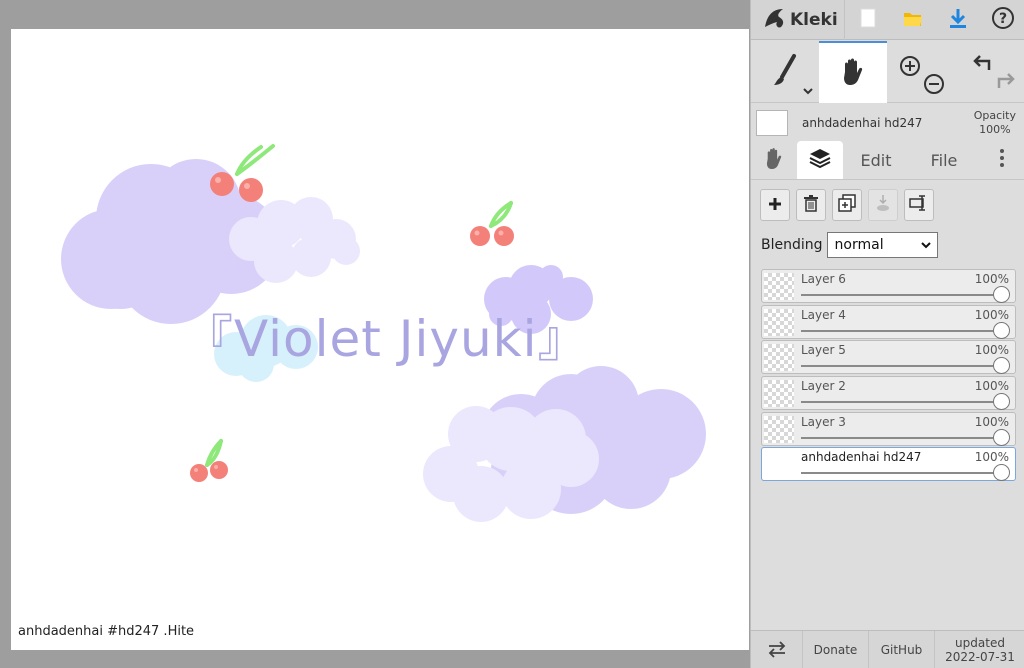 This screenshot has width=1024, height=668. I want to click on tab-hand, so click(774, 160).